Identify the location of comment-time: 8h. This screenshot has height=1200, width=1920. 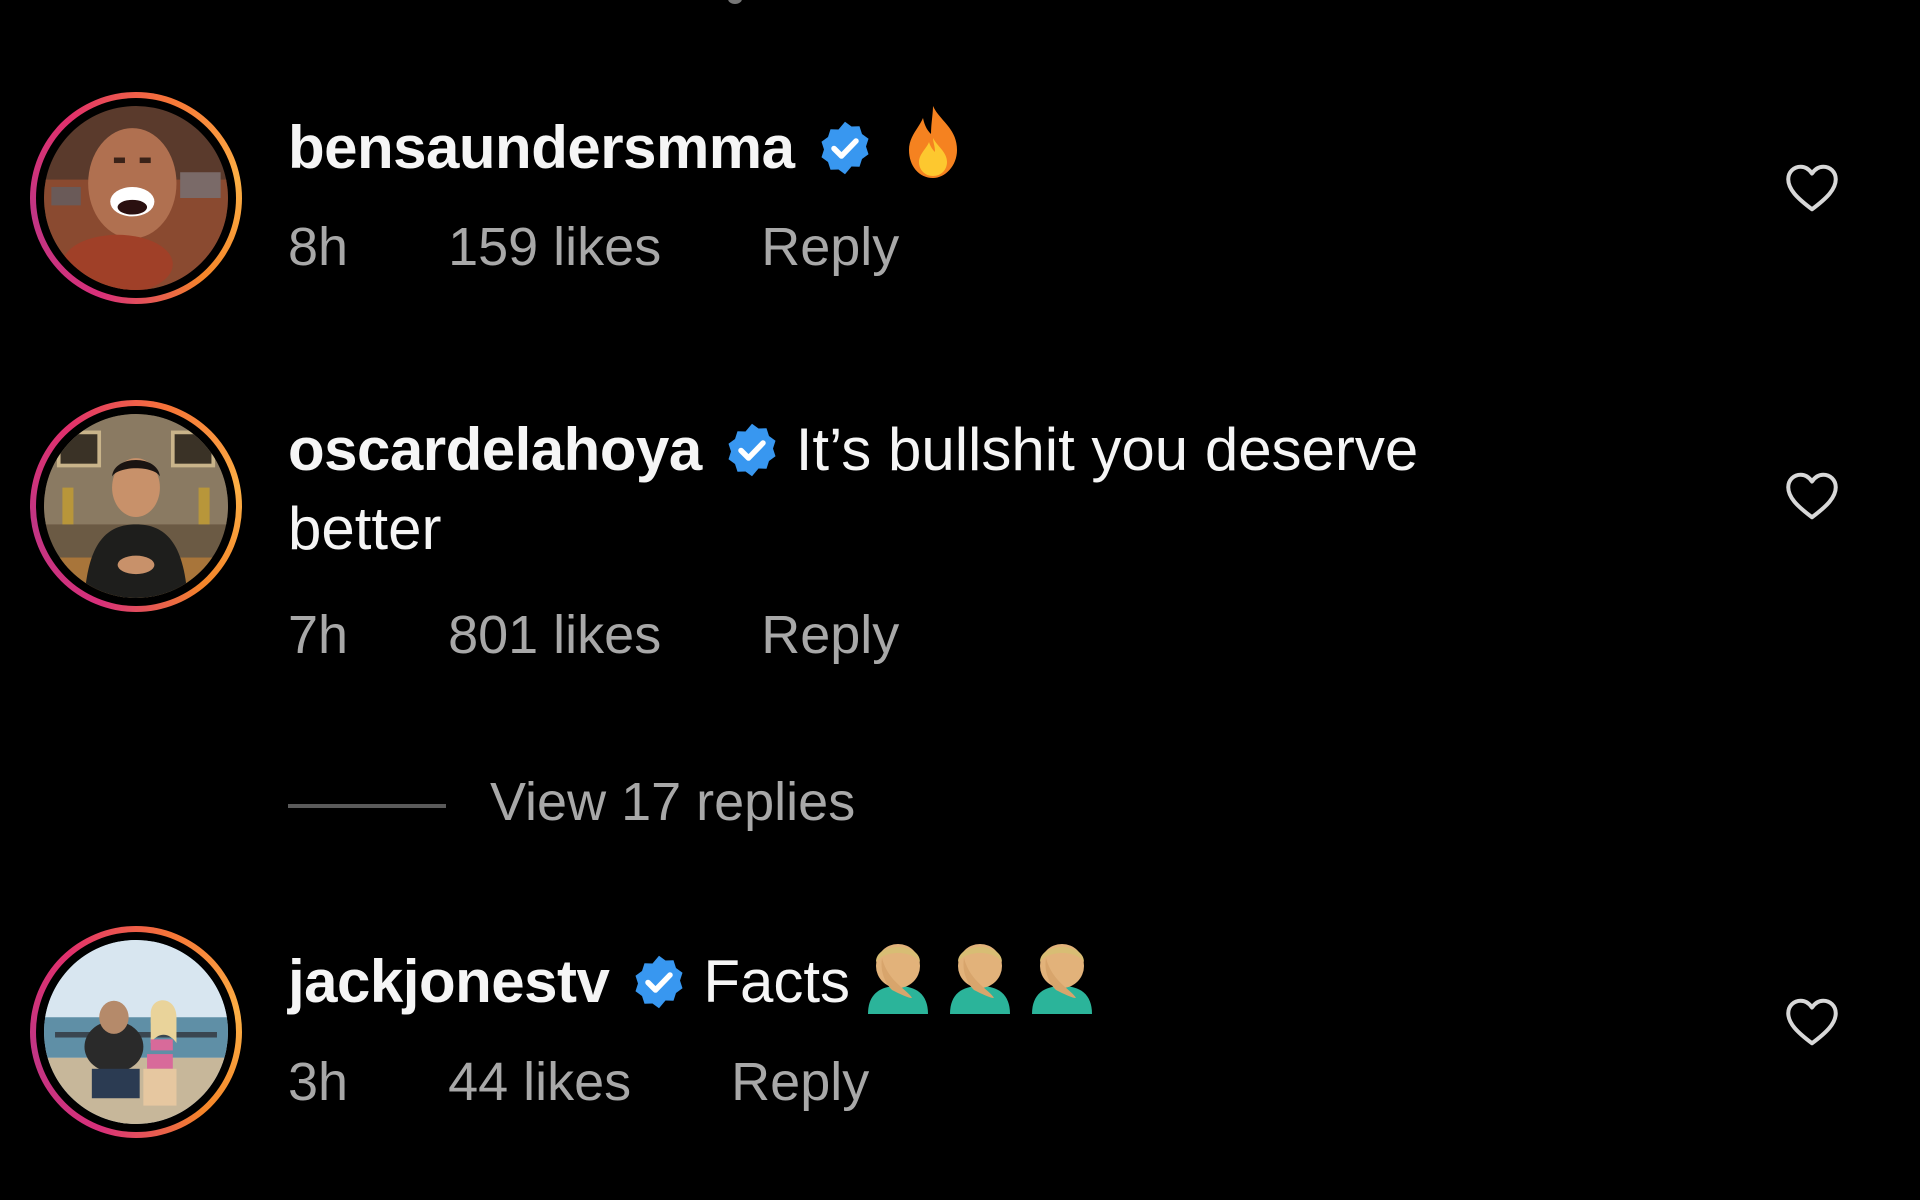
(318, 247).